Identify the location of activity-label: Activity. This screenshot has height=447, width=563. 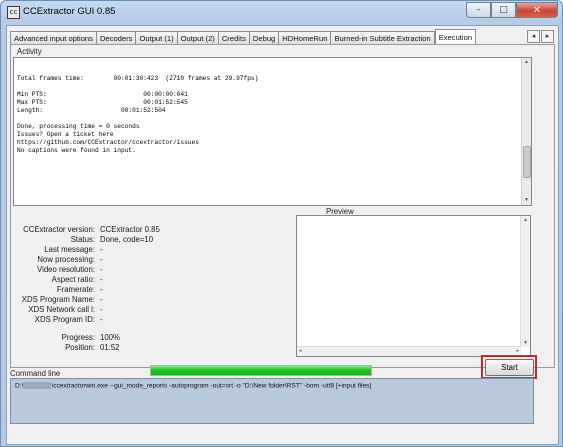
(29, 51).